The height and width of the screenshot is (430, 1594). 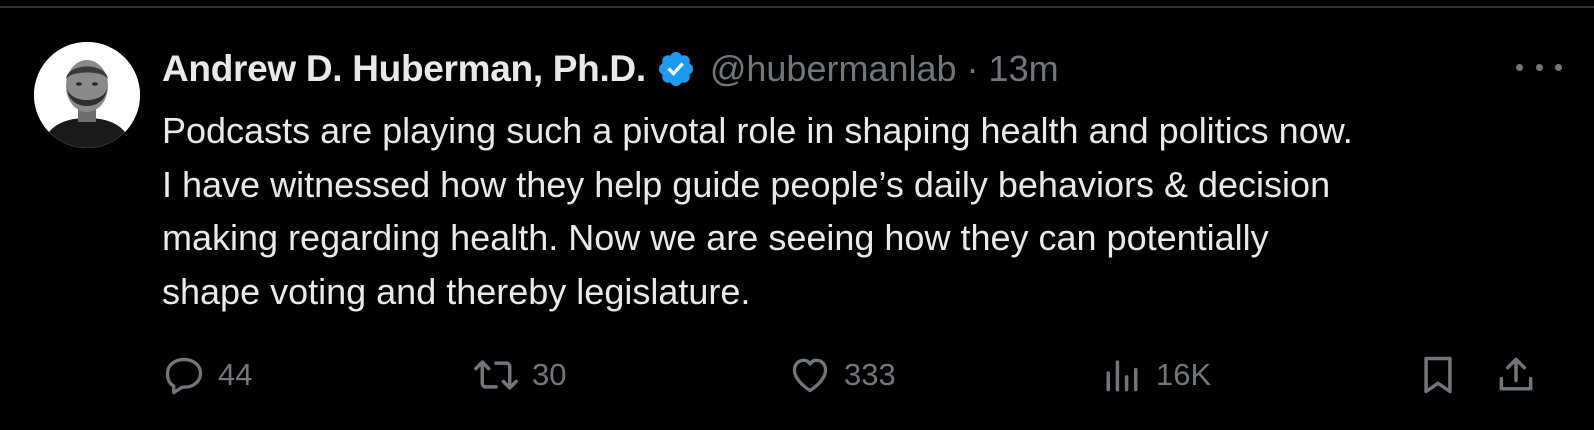 I want to click on bookmark-button, so click(x=1438, y=375).